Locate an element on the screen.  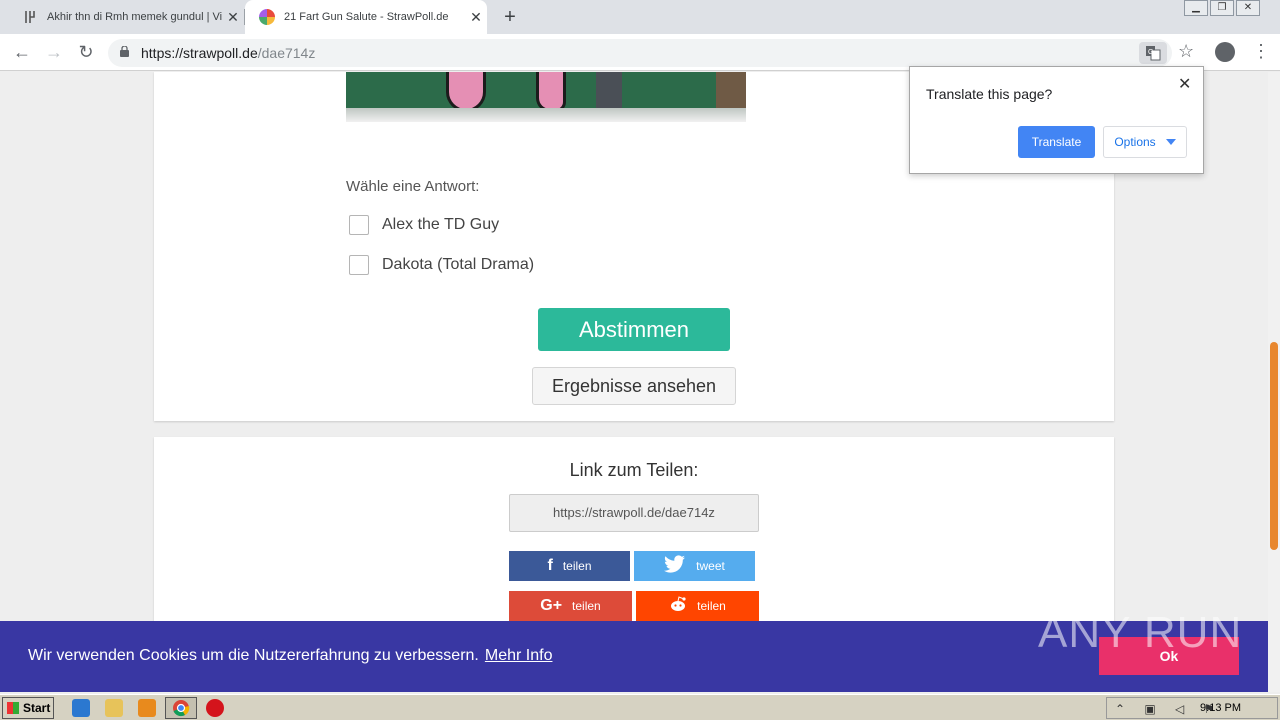
tab-title: Akhir thn di Rmh memek gundul | Vid is located at coordinates (134, 17).